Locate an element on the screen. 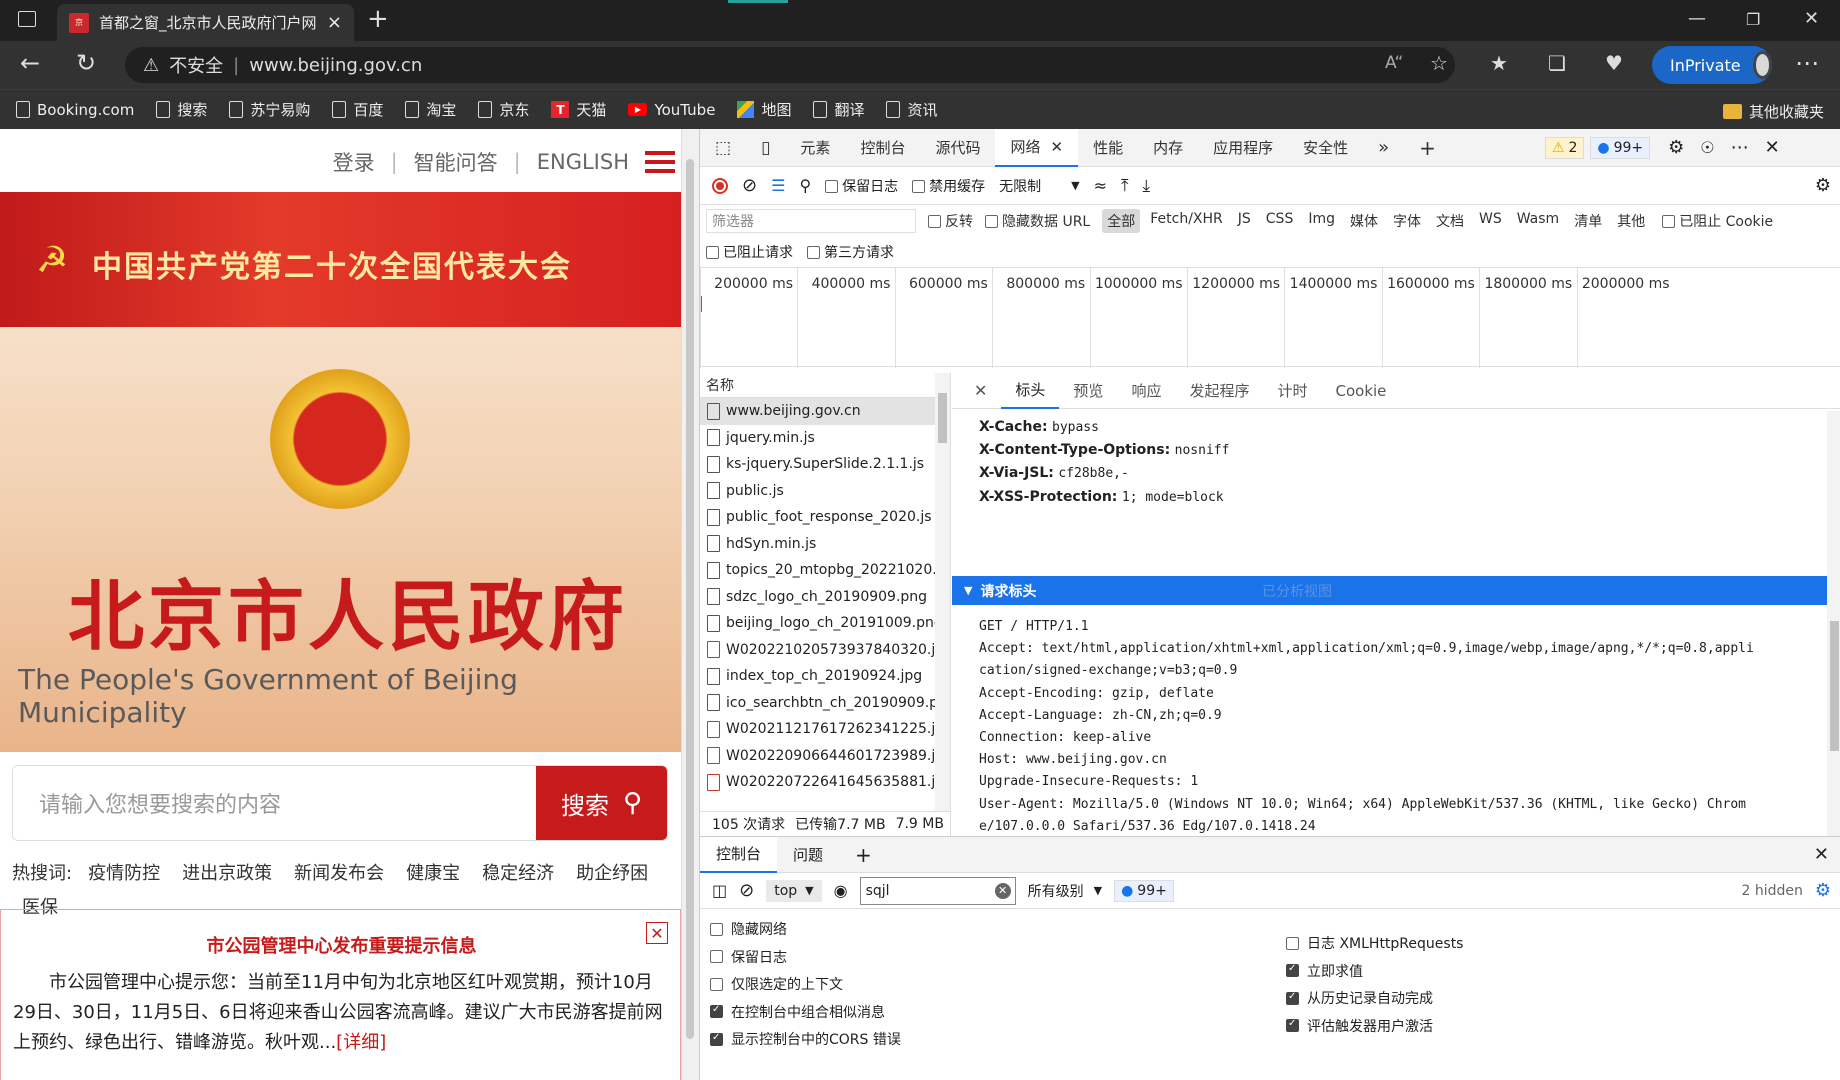  sidebar-toggle-icon: ◫ is located at coordinates (719, 890).